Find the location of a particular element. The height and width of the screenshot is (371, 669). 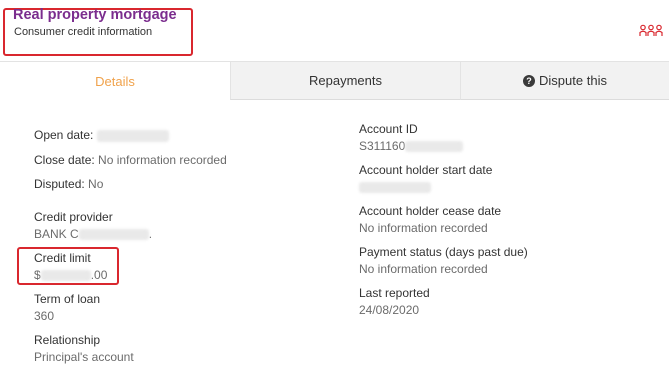

close-date-row: Close date: No information recorded is located at coordinates (130, 160).